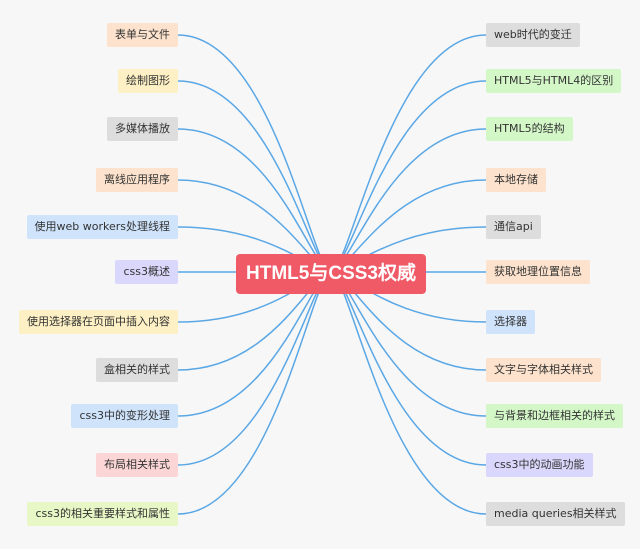 This screenshot has height=549, width=640. Describe the element at coordinates (124, 416) in the screenshot. I see `left-topic-node: css3中的变形处理` at that location.